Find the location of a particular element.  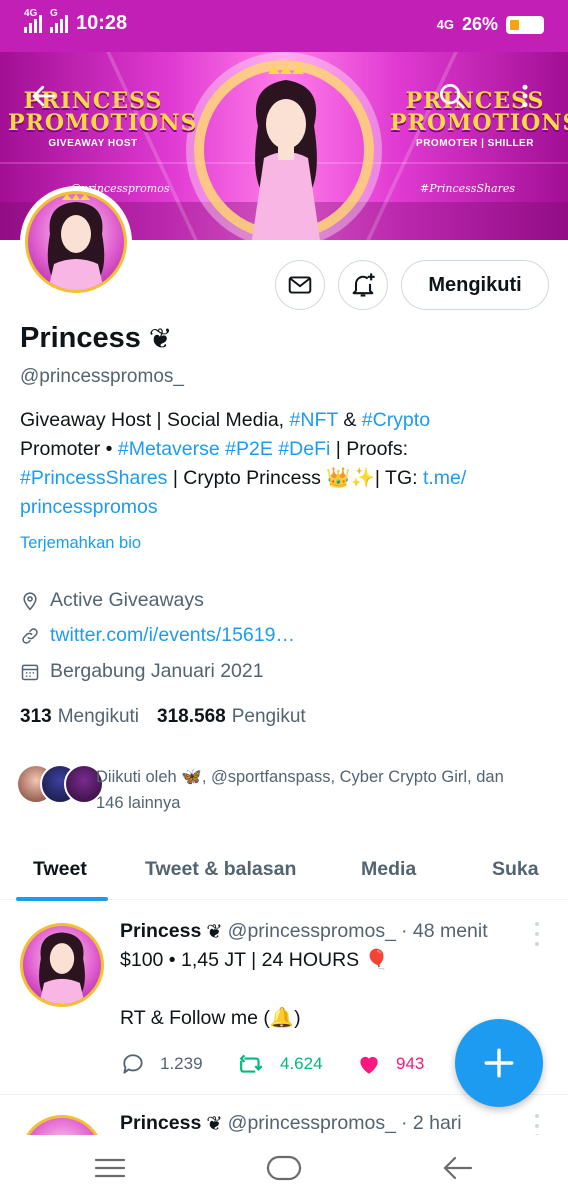

profile-avatar is located at coordinates (76, 242).